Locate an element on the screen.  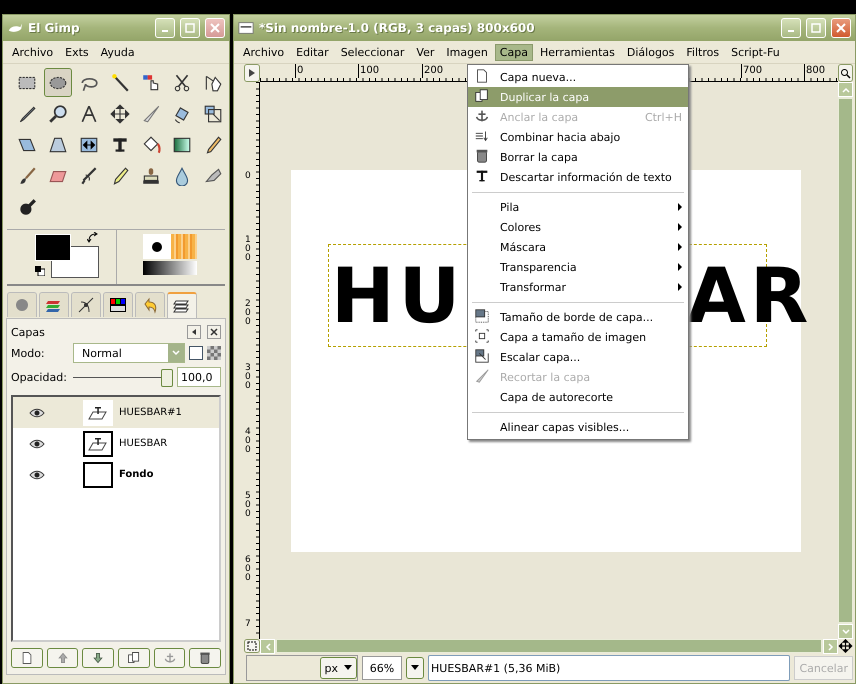
lock-checkbox is located at coordinates (196, 353).